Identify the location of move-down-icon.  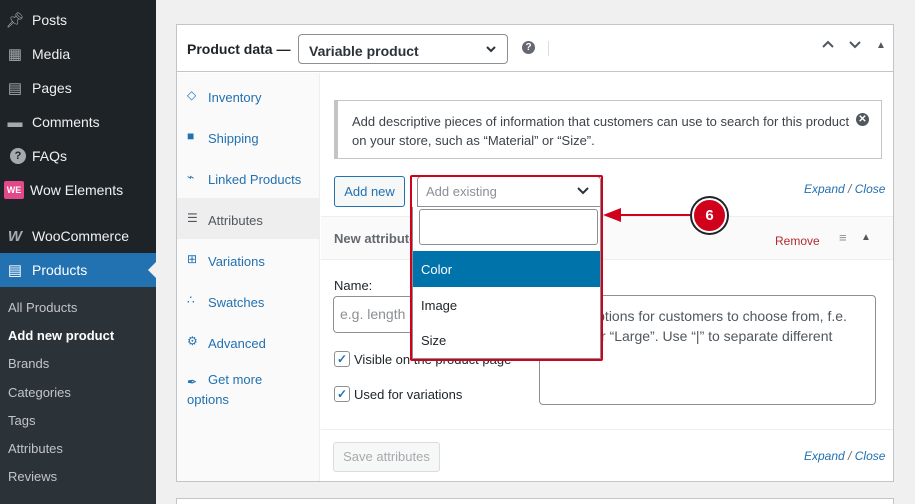
(855, 45).